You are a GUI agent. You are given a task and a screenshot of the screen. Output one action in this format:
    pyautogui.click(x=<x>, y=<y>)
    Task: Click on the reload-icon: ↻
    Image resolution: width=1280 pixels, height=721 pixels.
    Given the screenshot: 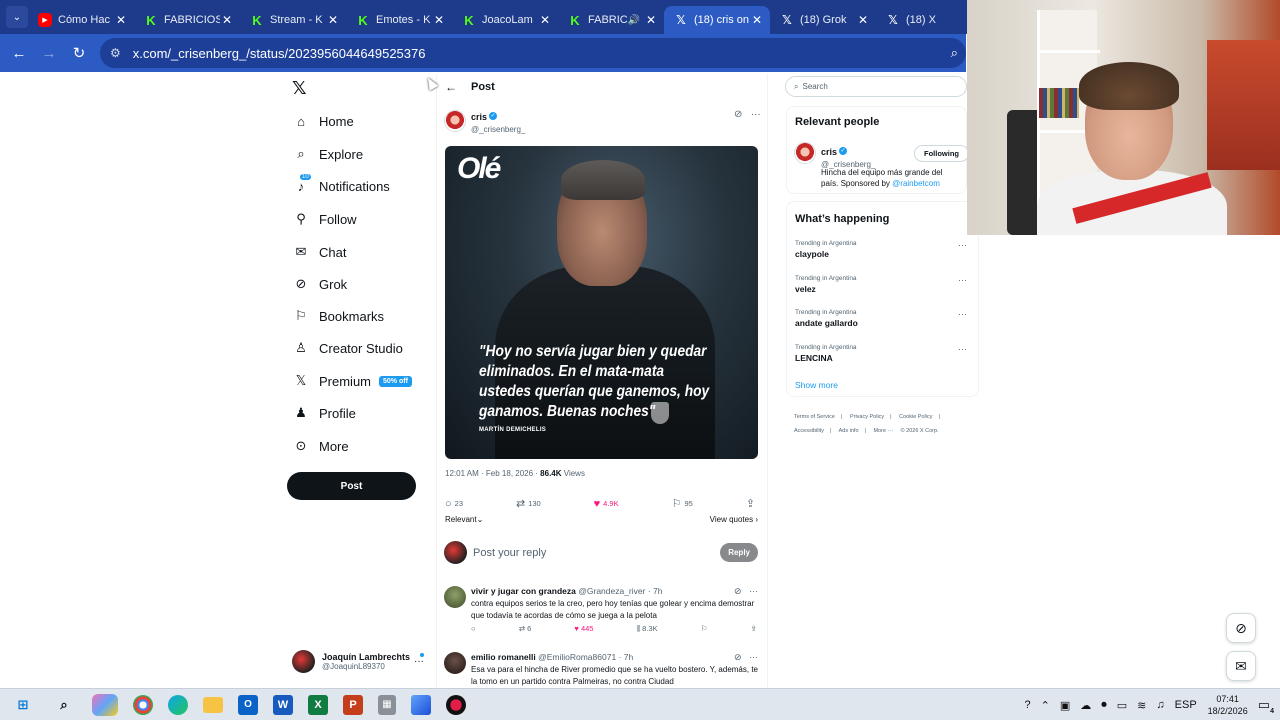 What is the action you would take?
    pyautogui.click(x=79, y=53)
    